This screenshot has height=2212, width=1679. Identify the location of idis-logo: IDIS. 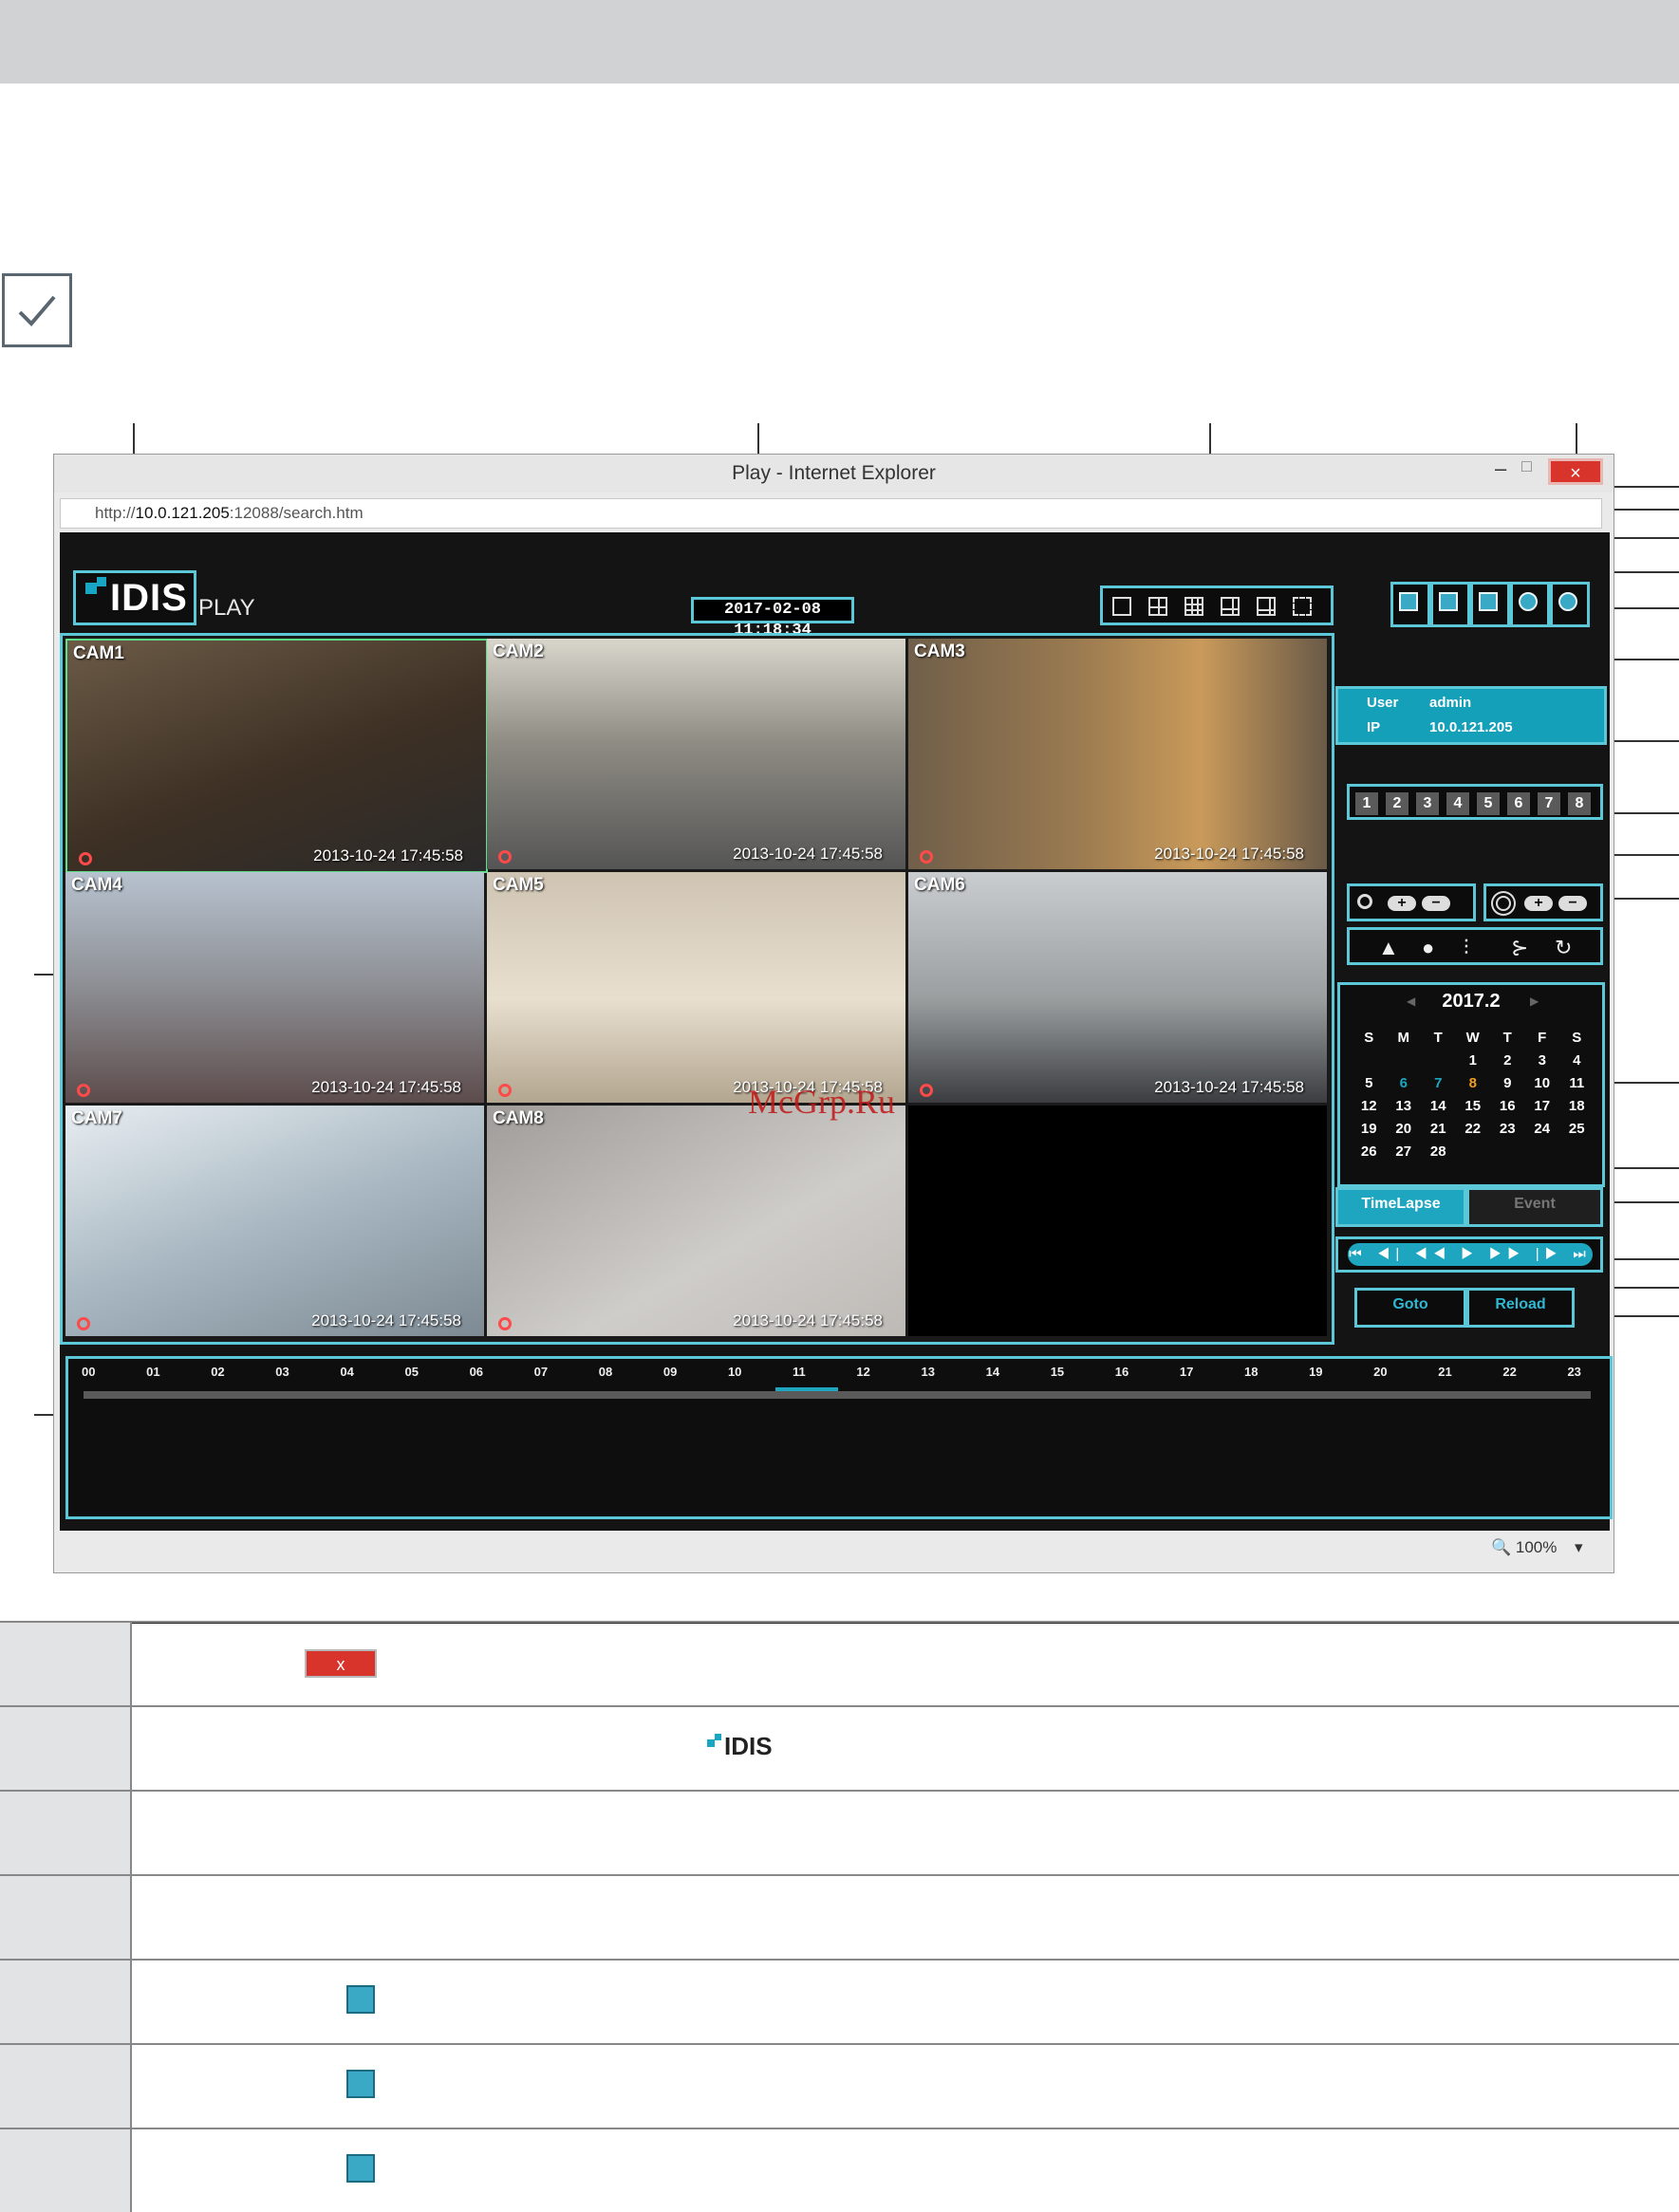
(134, 598).